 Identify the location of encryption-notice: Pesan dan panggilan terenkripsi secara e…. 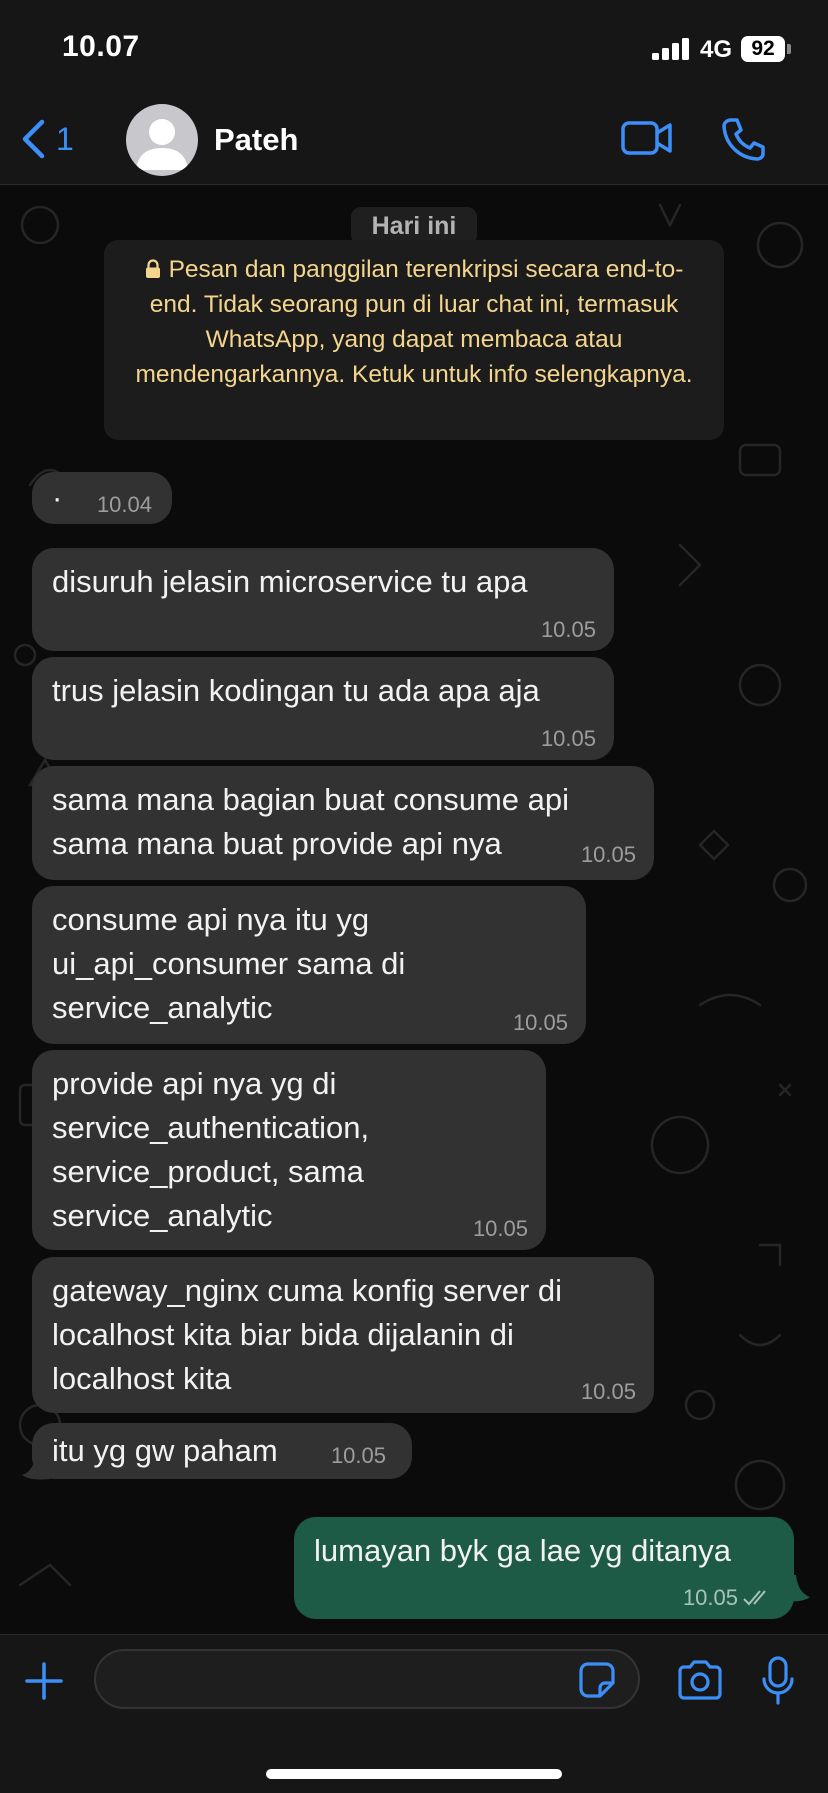
(414, 340).